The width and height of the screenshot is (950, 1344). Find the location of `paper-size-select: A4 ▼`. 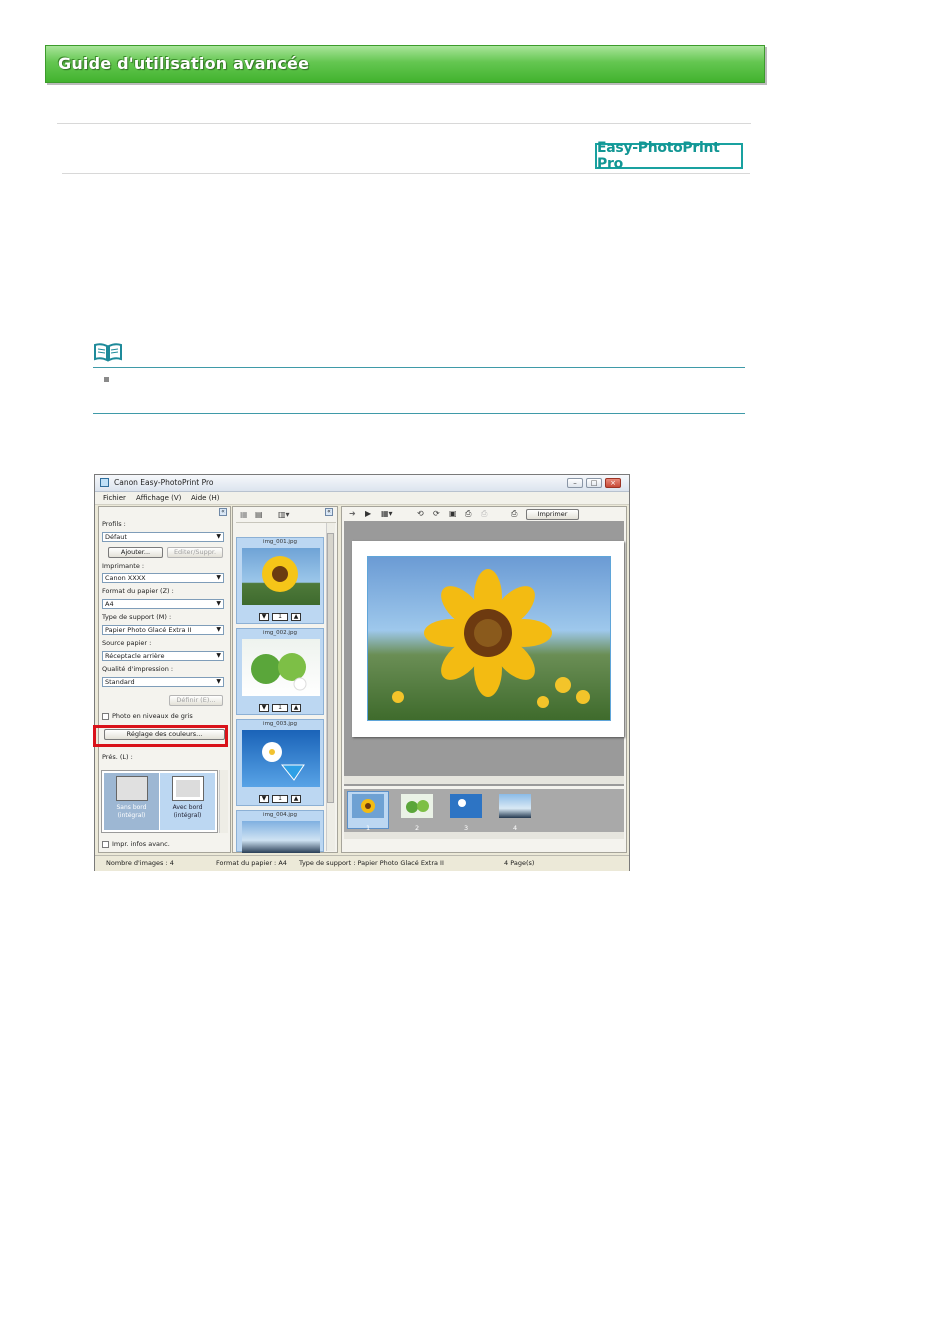

paper-size-select: A4 ▼ is located at coordinates (163, 604).